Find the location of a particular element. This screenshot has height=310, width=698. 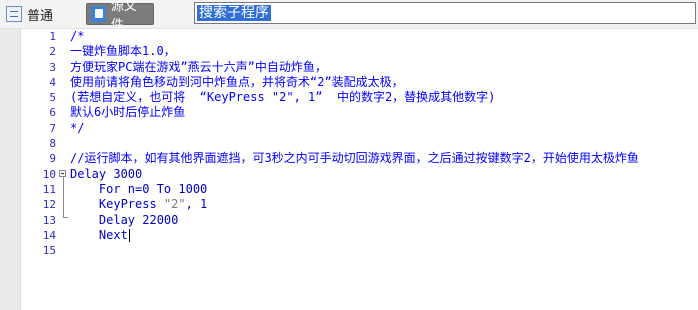

code-line: */ is located at coordinates (383, 128).